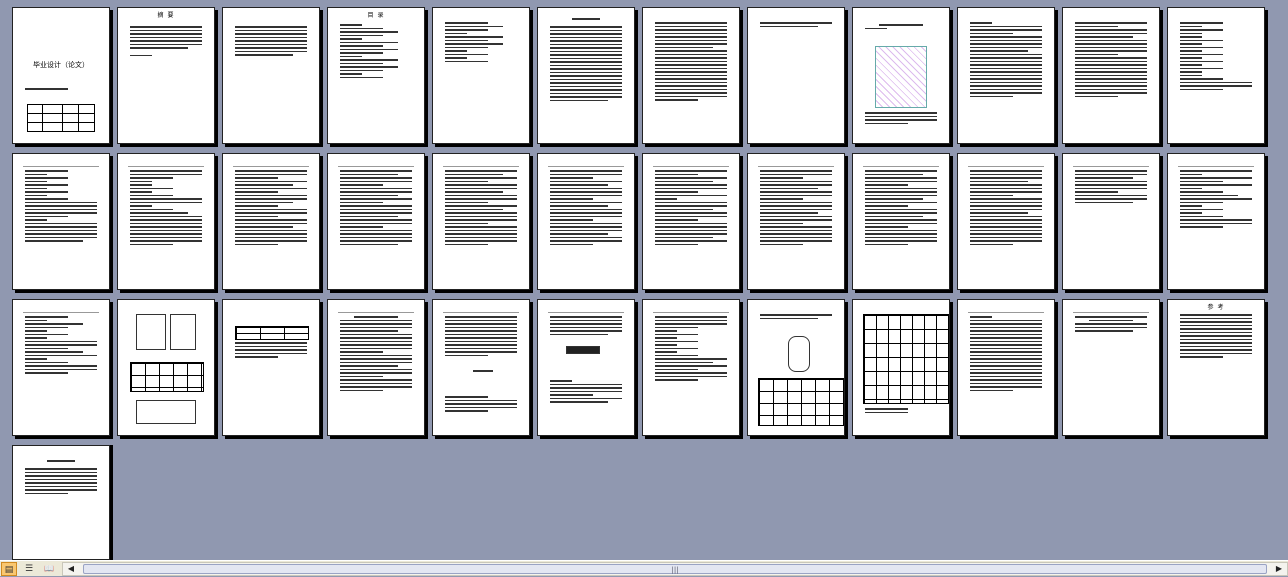 The width and height of the screenshot is (1288, 577). I want to click on process-card-table, so click(906, 359).